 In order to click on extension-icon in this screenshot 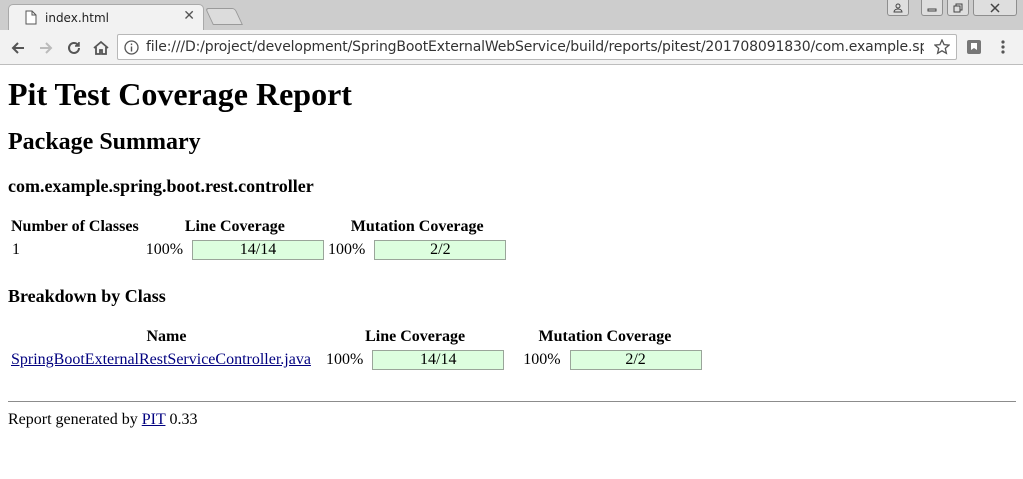, I will do `click(974, 49)`.